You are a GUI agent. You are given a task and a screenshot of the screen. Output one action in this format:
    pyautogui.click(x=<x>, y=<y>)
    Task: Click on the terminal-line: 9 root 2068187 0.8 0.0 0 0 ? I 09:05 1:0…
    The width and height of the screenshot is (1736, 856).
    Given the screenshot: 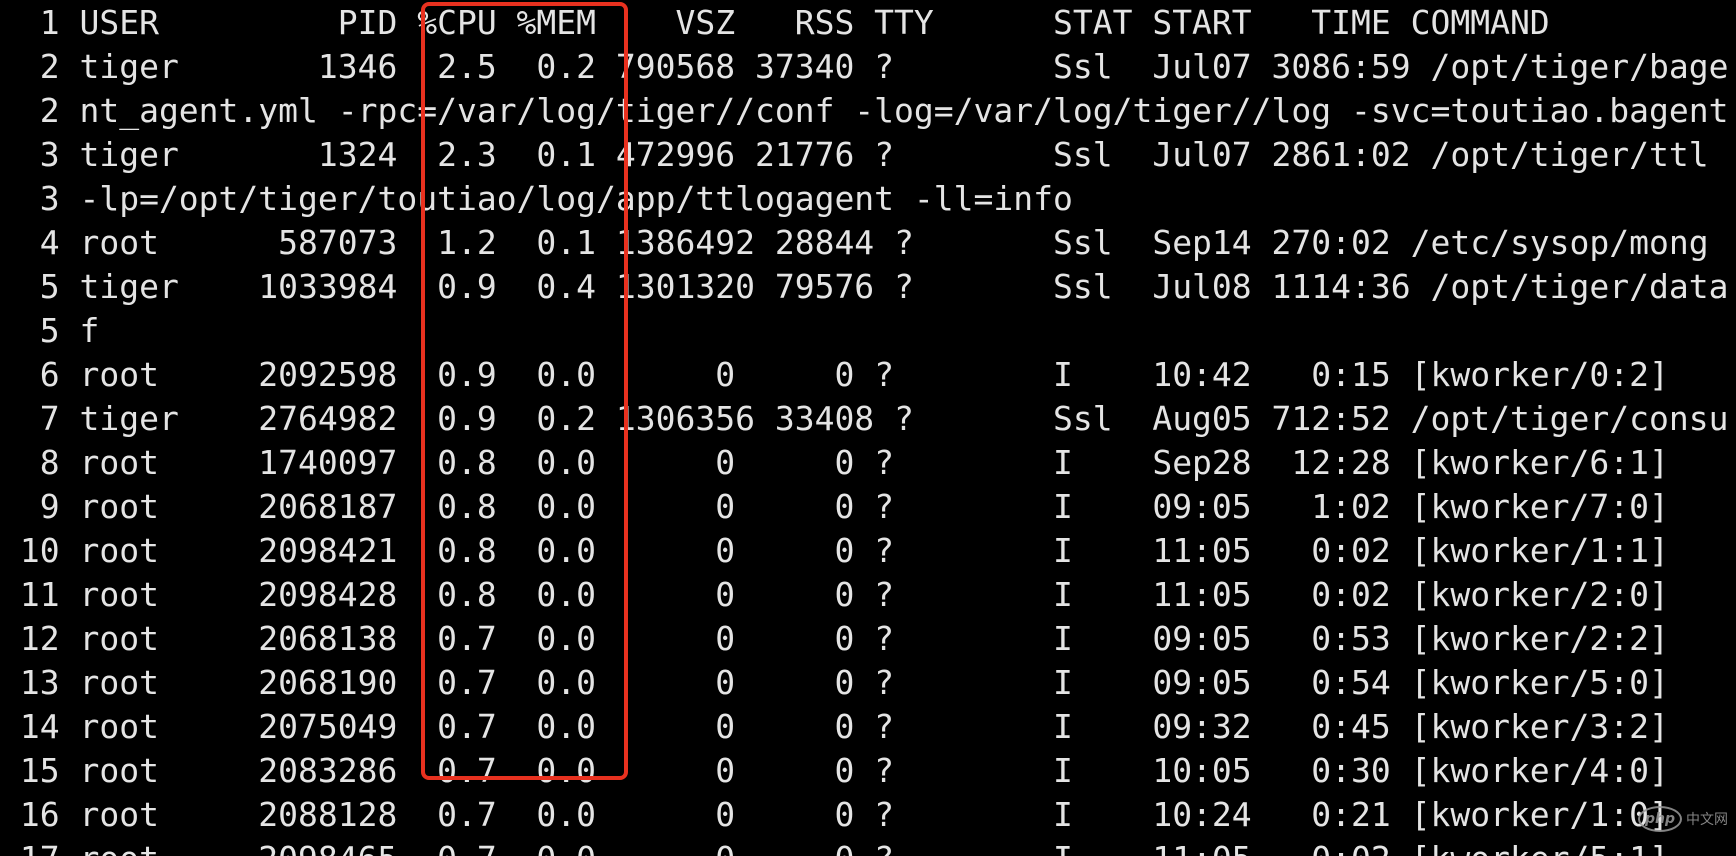 What is the action you would take?
    pyautogui.click(x=834, y=506)
    